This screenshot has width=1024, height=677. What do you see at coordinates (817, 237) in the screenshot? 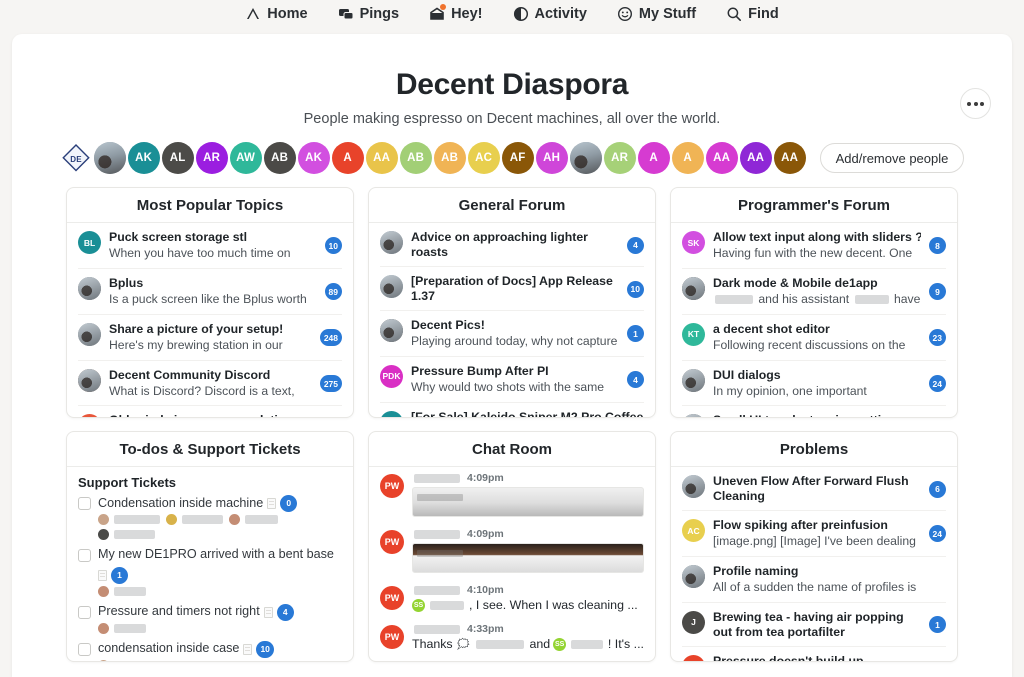
I see `topic-title: Allow text input along with sliders ?` at bounding box center [817, 237].